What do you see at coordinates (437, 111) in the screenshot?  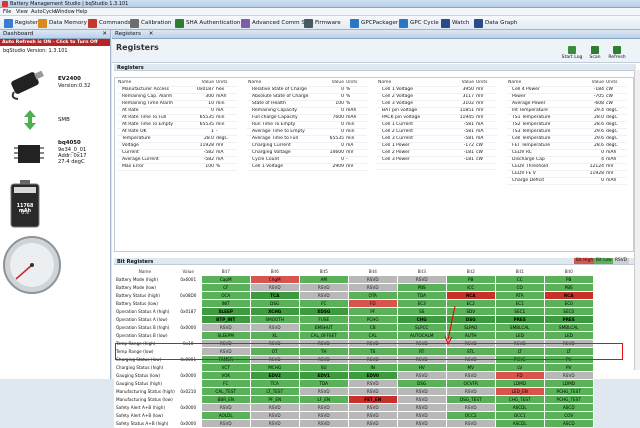 I see `register-row: BAT pin voltage 11851 mV` at bounding box center [437, 111].